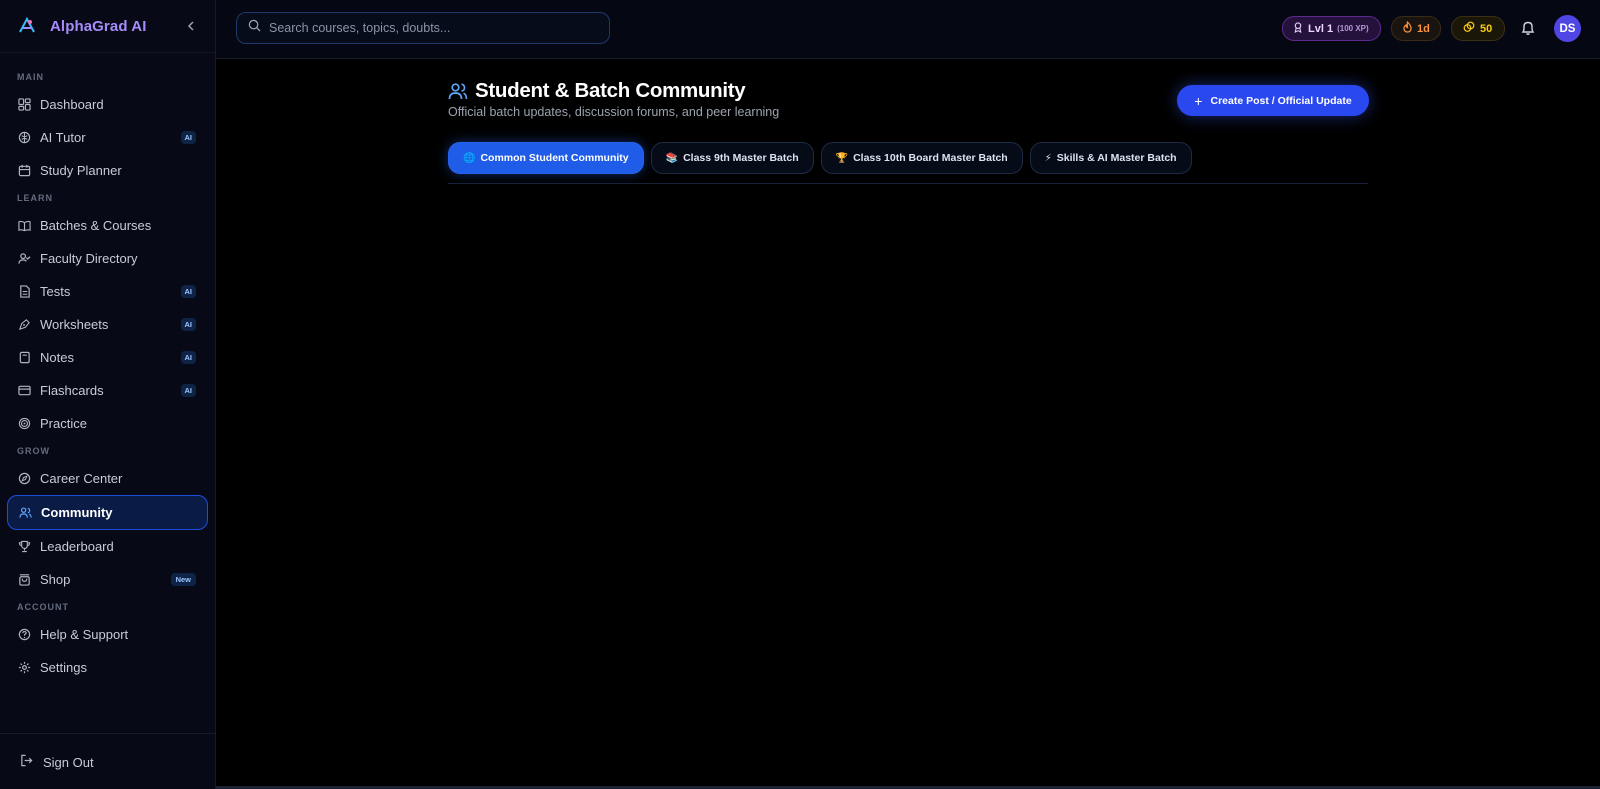 Image resolution: width=1600 pixels, height=789 pixels. Describe the element at coordinates (24, 668) in the screenshot. I see `gear-icon` at that location.